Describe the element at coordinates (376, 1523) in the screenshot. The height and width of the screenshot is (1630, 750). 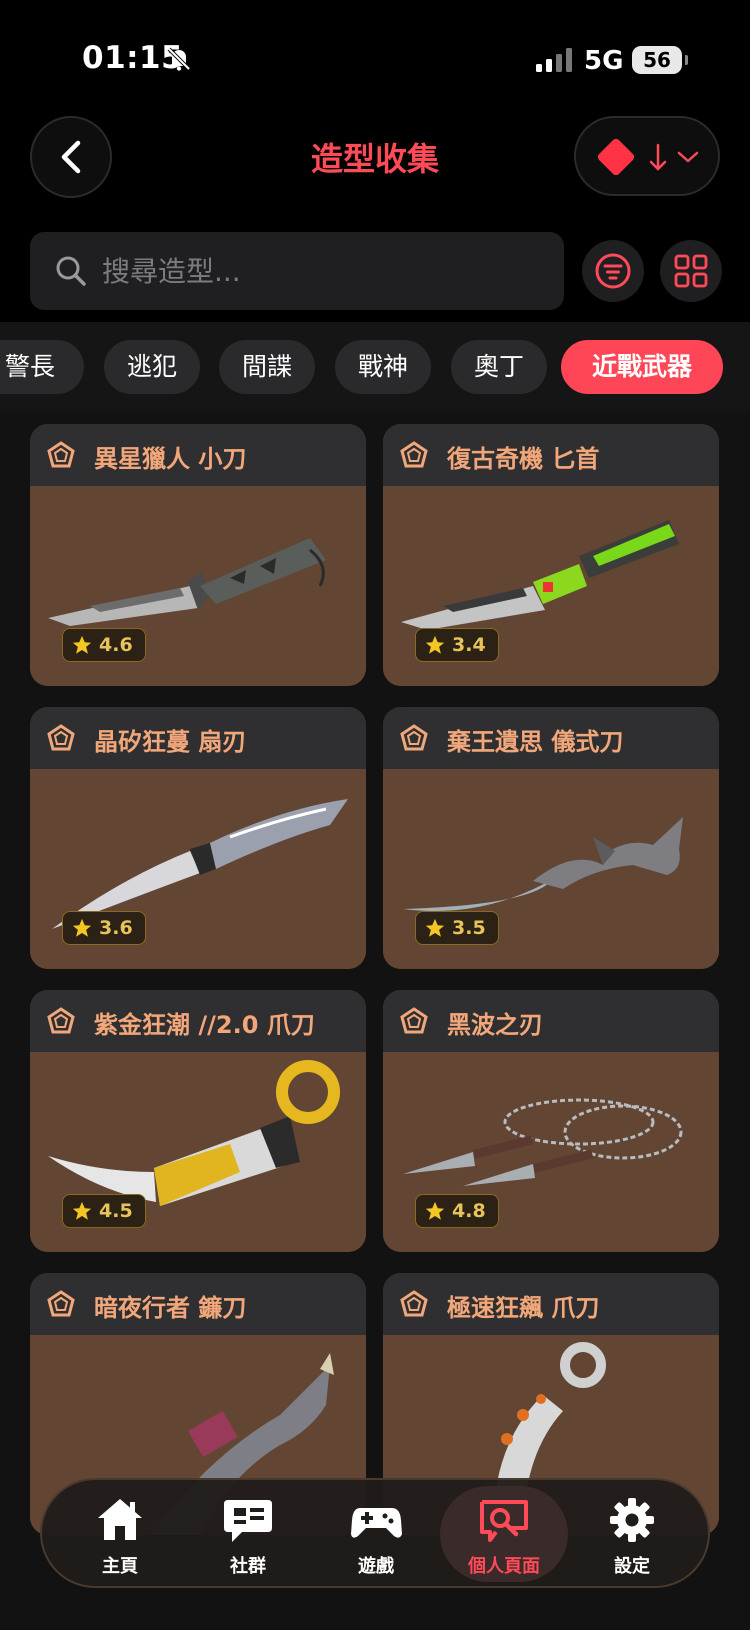
I see `gamepad-icon` at that location.